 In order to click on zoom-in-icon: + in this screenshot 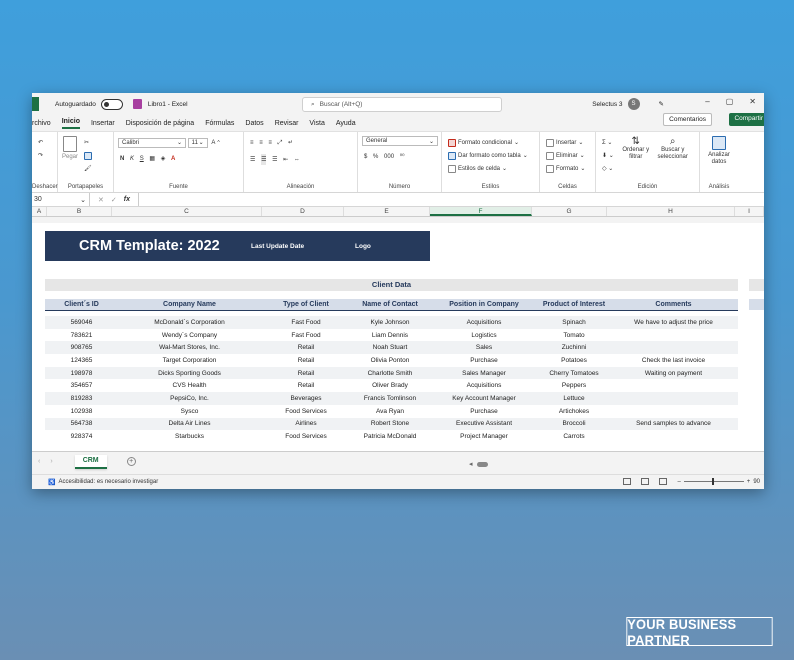, I will do `click(749, 482)`.